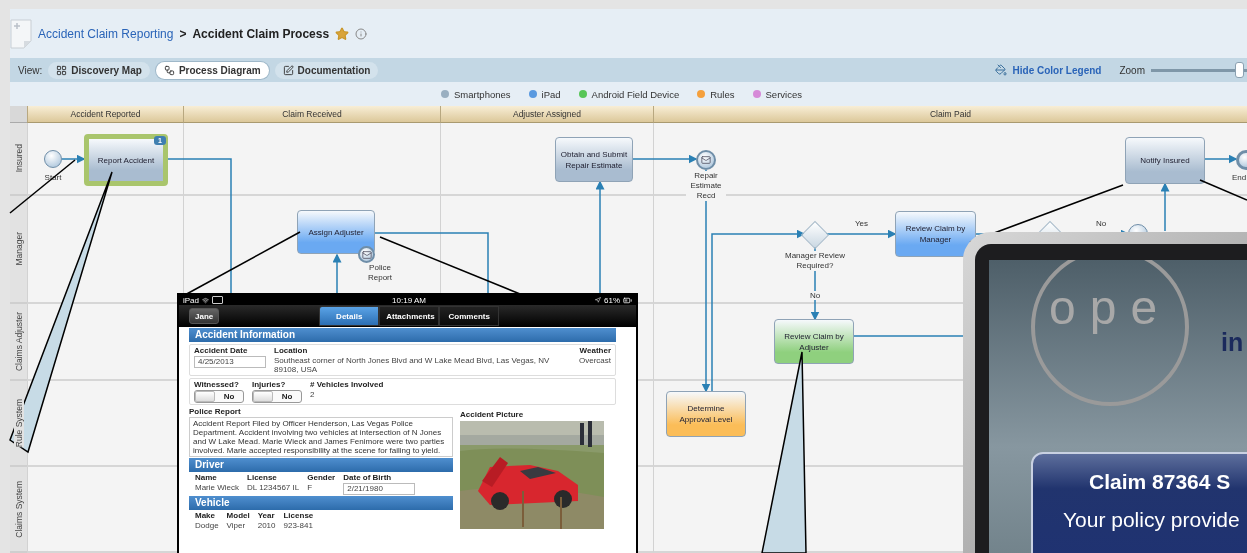 Image resolution: width=1247 pixels, height=553 pixels. I want to click on field-label: Police Report, so click(215, 411).